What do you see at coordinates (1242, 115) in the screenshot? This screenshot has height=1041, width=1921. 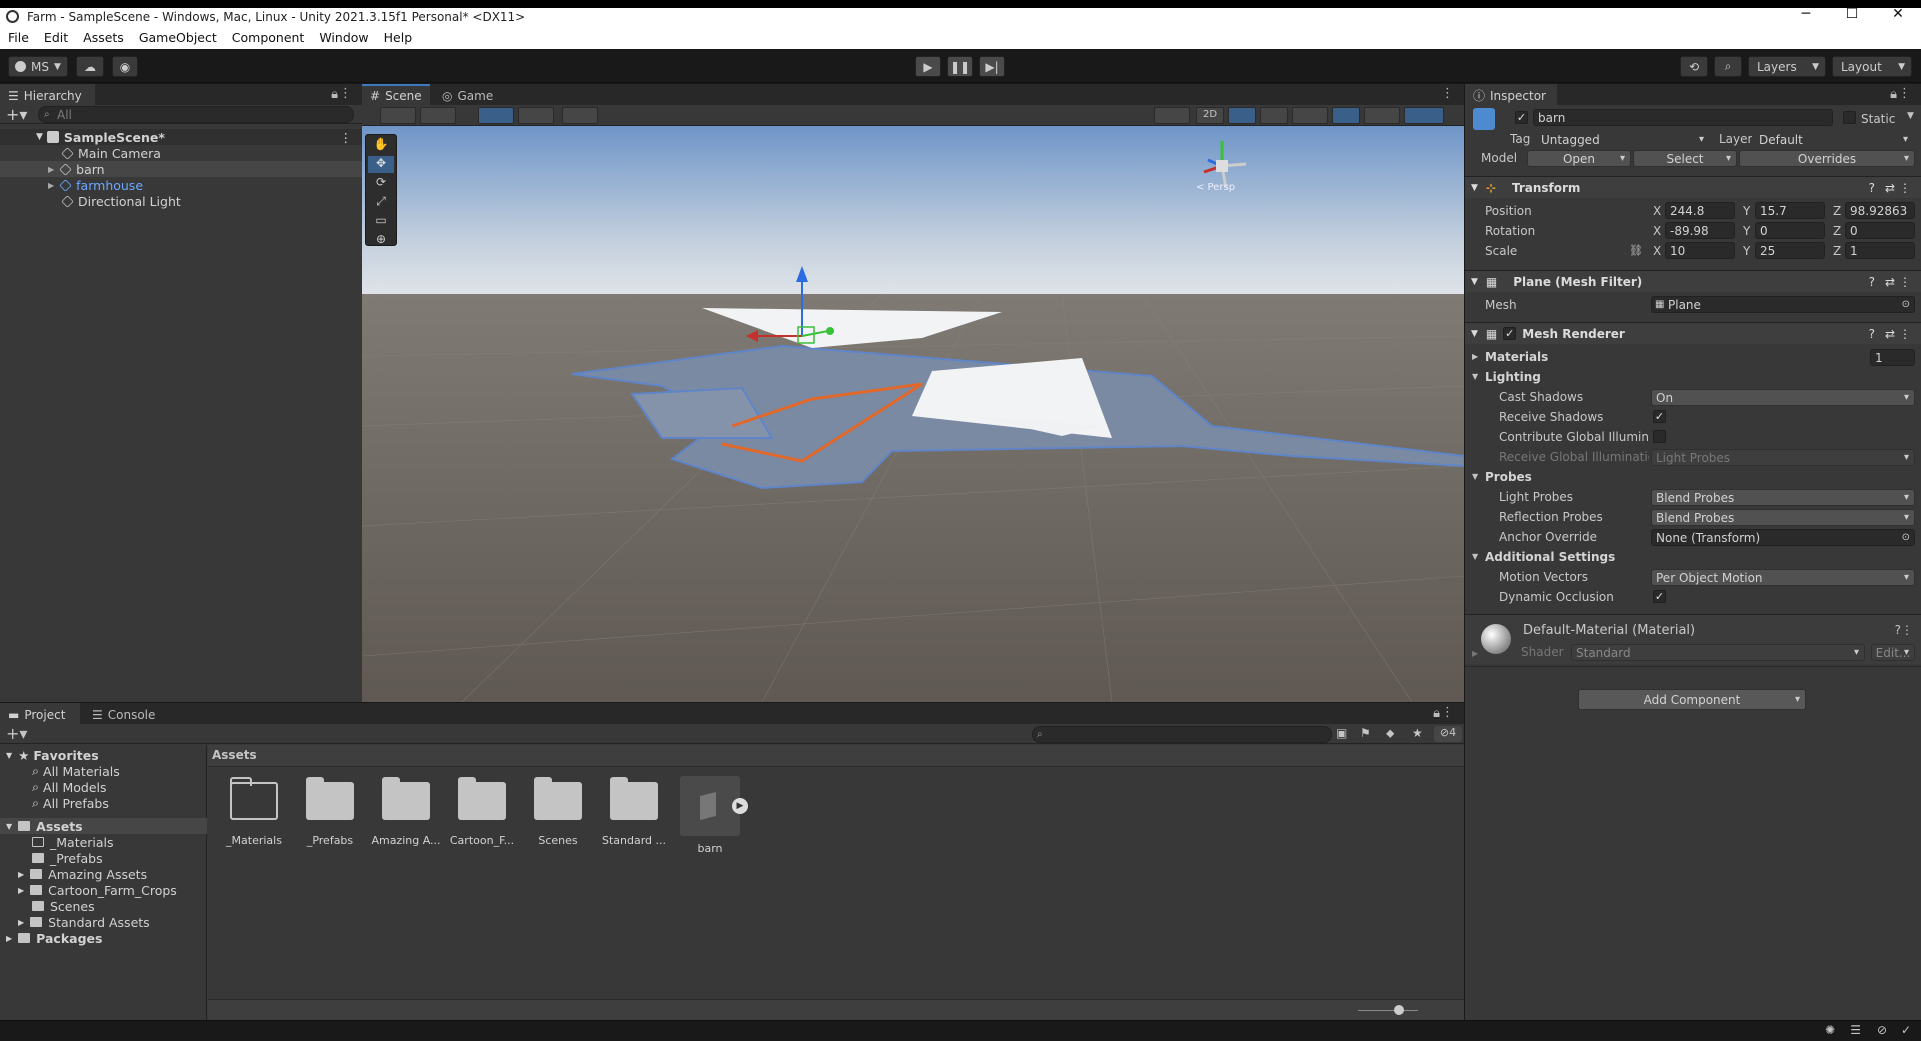 I see `lighting-toggle-button` at bounding box center [1242, 115].